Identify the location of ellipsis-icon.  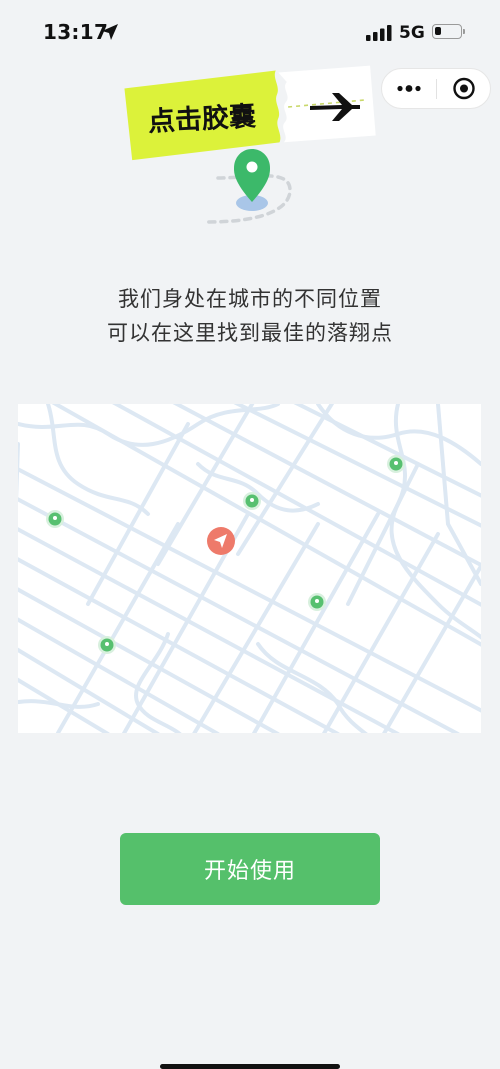
(409, 88).